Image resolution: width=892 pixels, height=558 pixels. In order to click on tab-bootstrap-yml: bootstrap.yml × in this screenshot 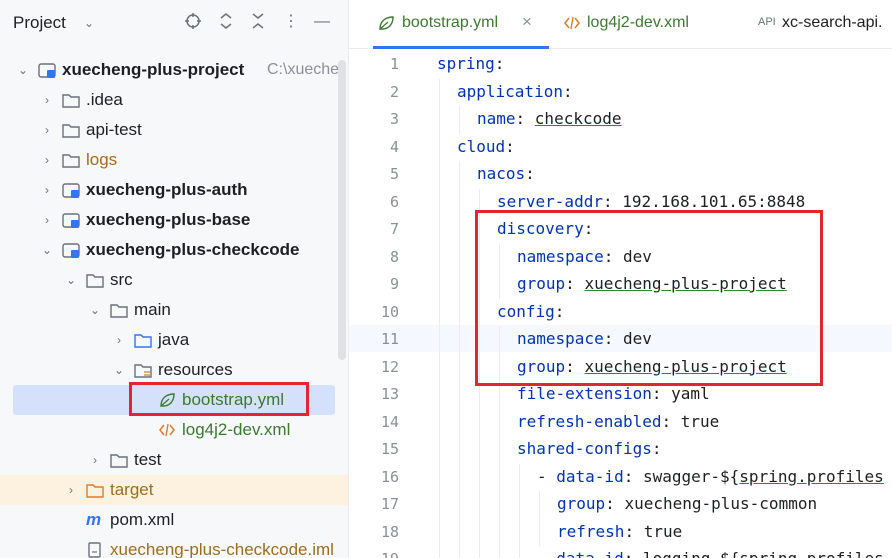, I will do `click(454, 24)`.